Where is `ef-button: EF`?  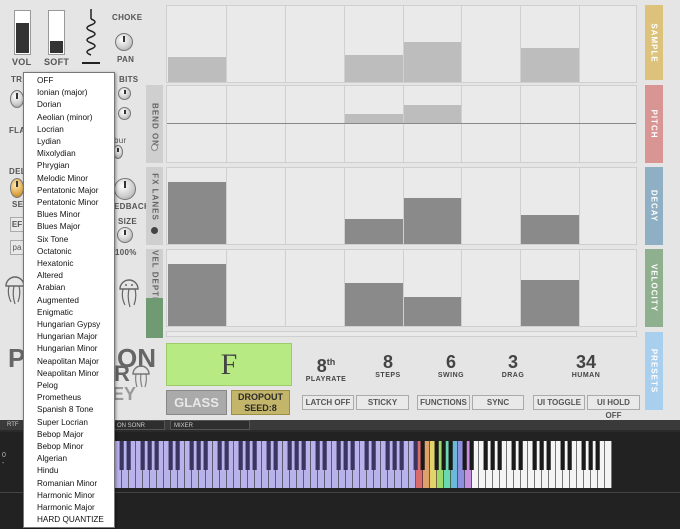 ef-button: EF is located at coordinates (17, 224).